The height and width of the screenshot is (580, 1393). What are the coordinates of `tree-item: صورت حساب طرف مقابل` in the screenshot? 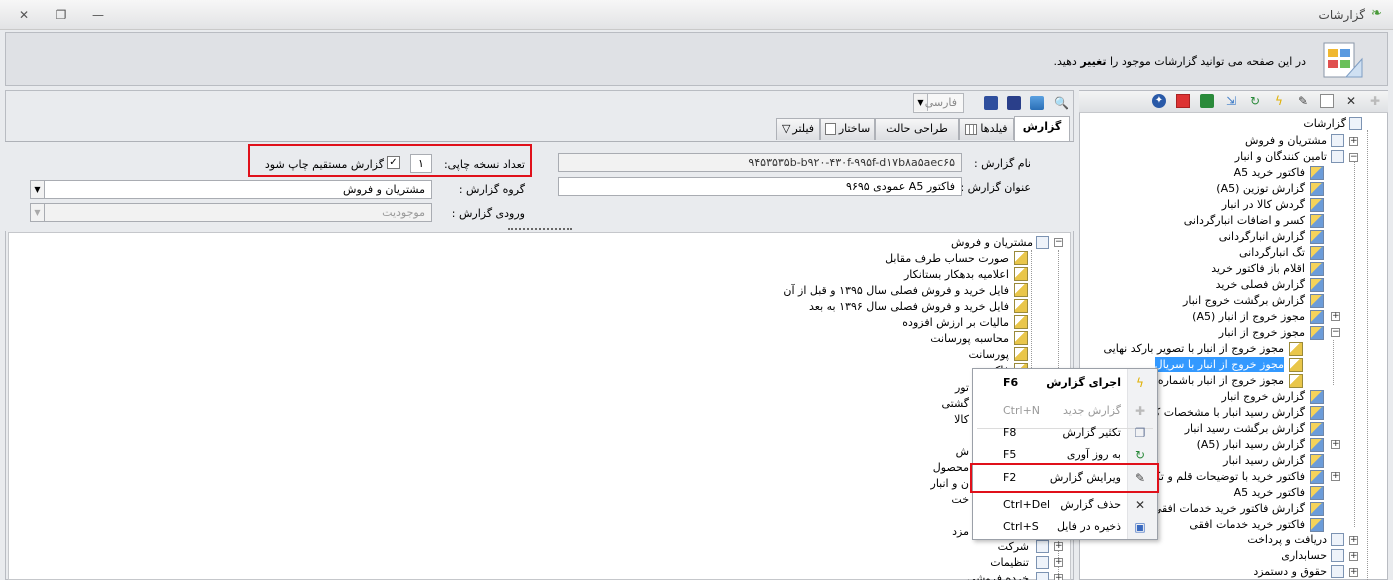 It's located at (947, 258).